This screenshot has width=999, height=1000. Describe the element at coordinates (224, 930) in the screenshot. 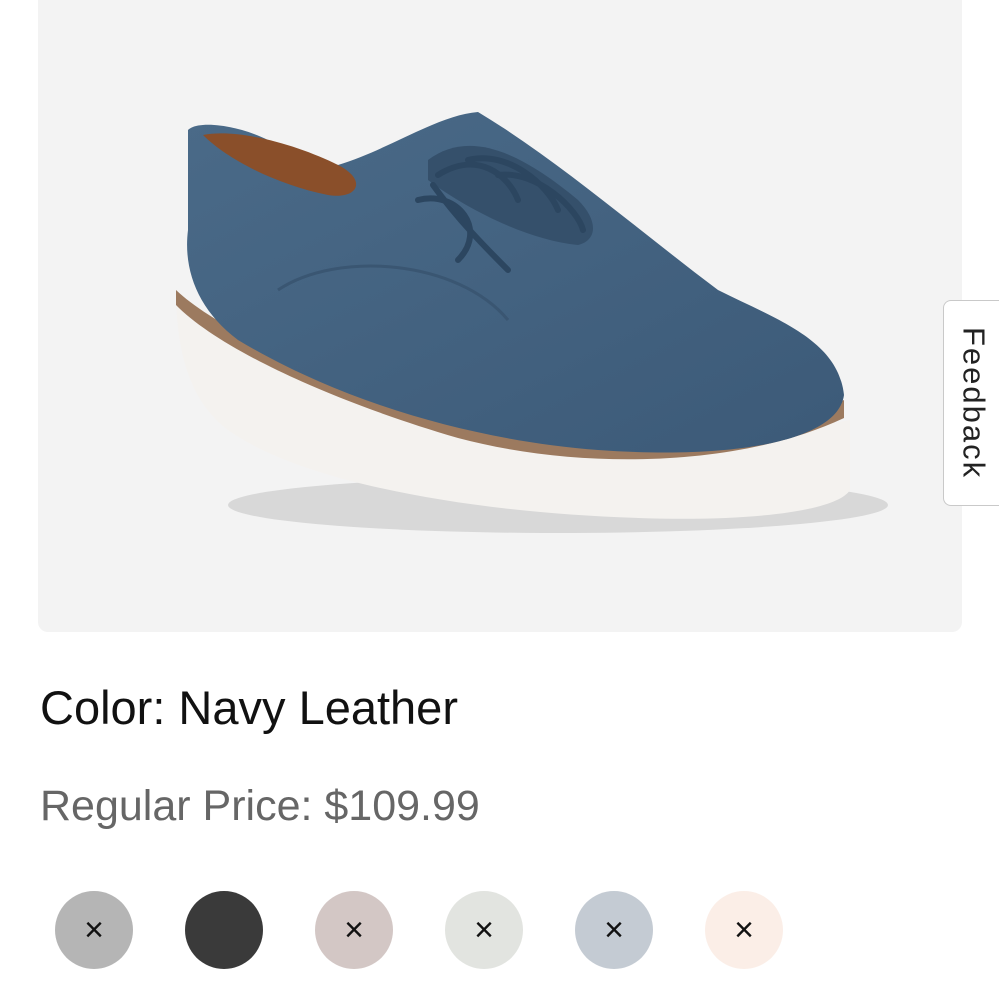

I see `swatch-selected` at that location.